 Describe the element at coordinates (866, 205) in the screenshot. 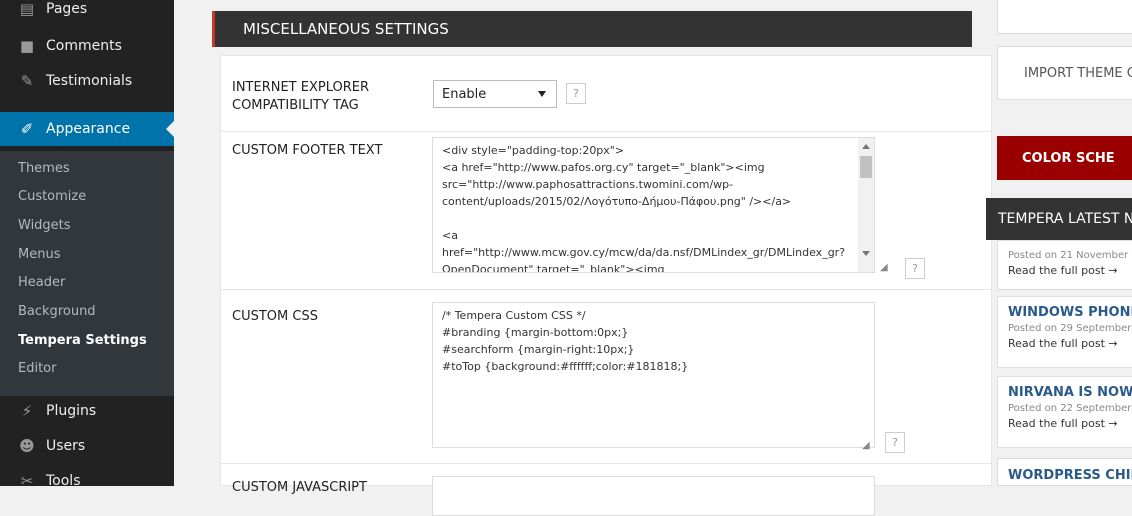

I see `textarea-scrollbar` at that location.